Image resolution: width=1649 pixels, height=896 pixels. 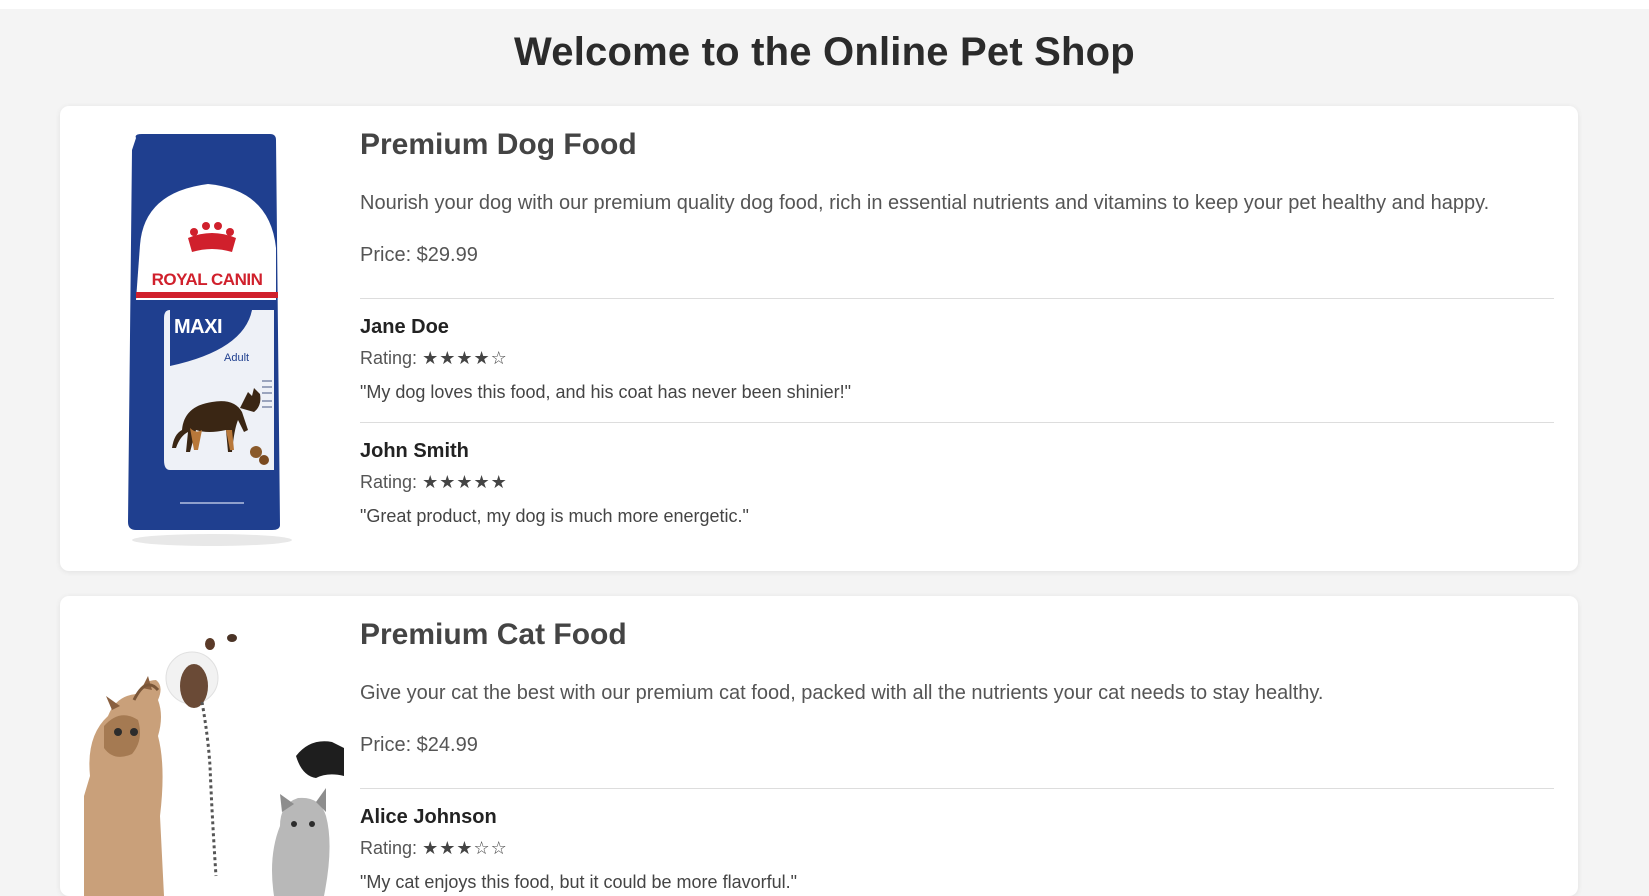 What do you see at coordinates (493, 634) in the screenshot?
I see `product-name: Premium Cat Food` at bounding box center [493, 634].